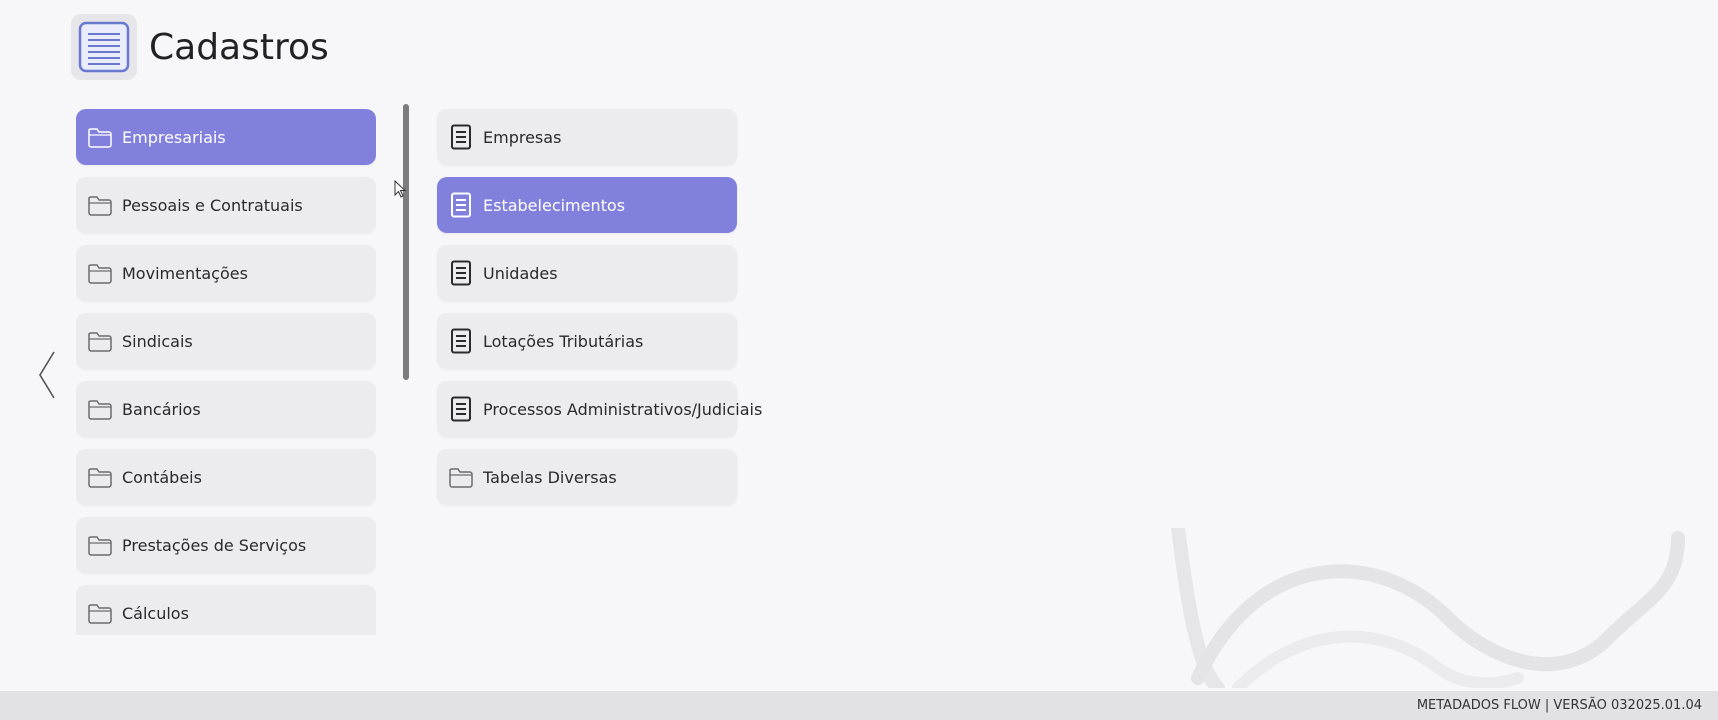 Image resolution: width=1718 pixels, height=720 pixels. I want to click on page-title: Cadastros, so click(239, 47).